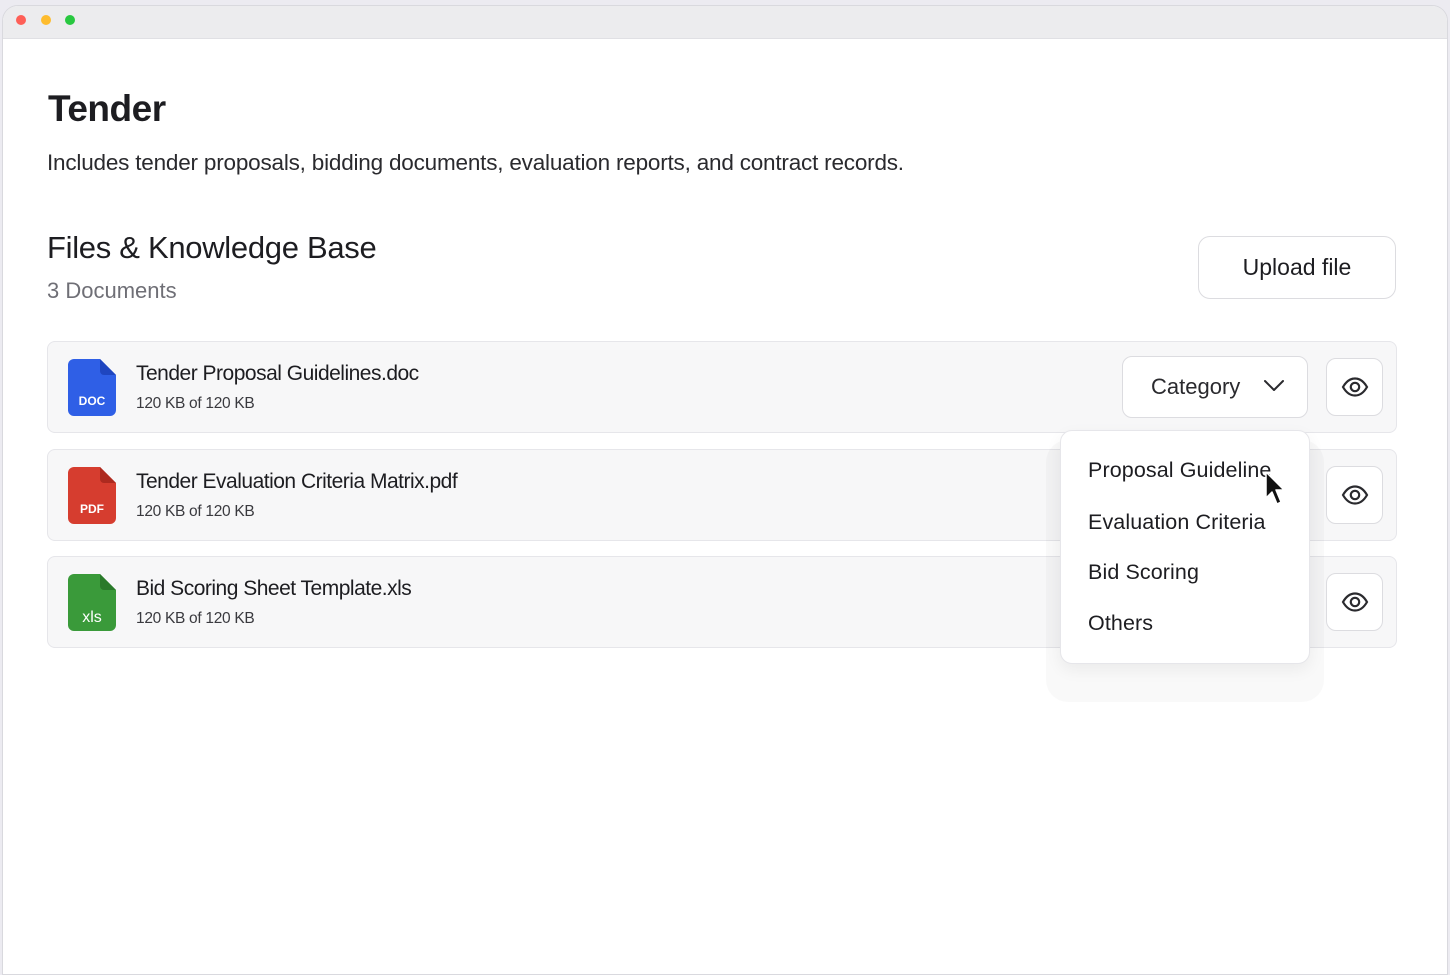 The image size is (1450, 975). I want to click on category-option-bid-scoring: Bid Scoring, so click(1143, 572).